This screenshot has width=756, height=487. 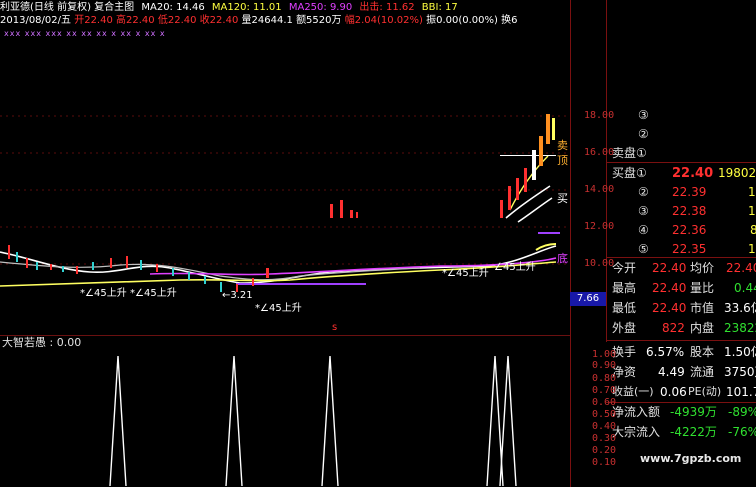 I want to click on stat-label: 最低, so click(x=624, y=308).